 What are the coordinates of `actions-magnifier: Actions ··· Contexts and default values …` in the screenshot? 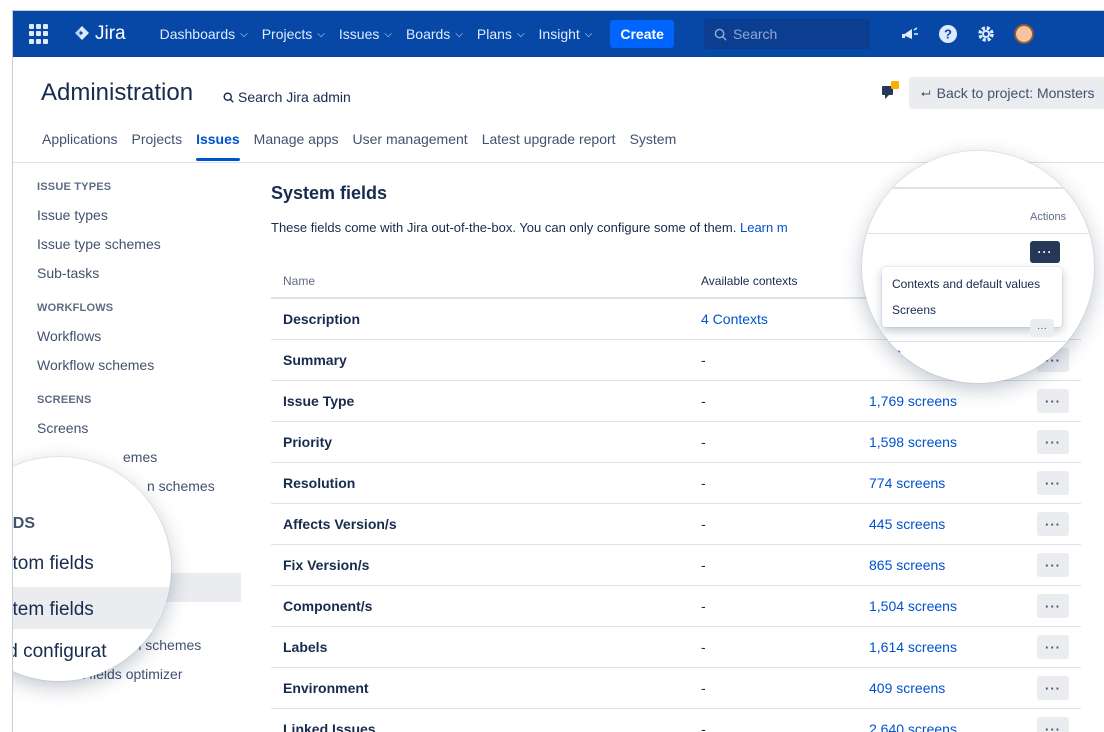 It's located at (978, 267).